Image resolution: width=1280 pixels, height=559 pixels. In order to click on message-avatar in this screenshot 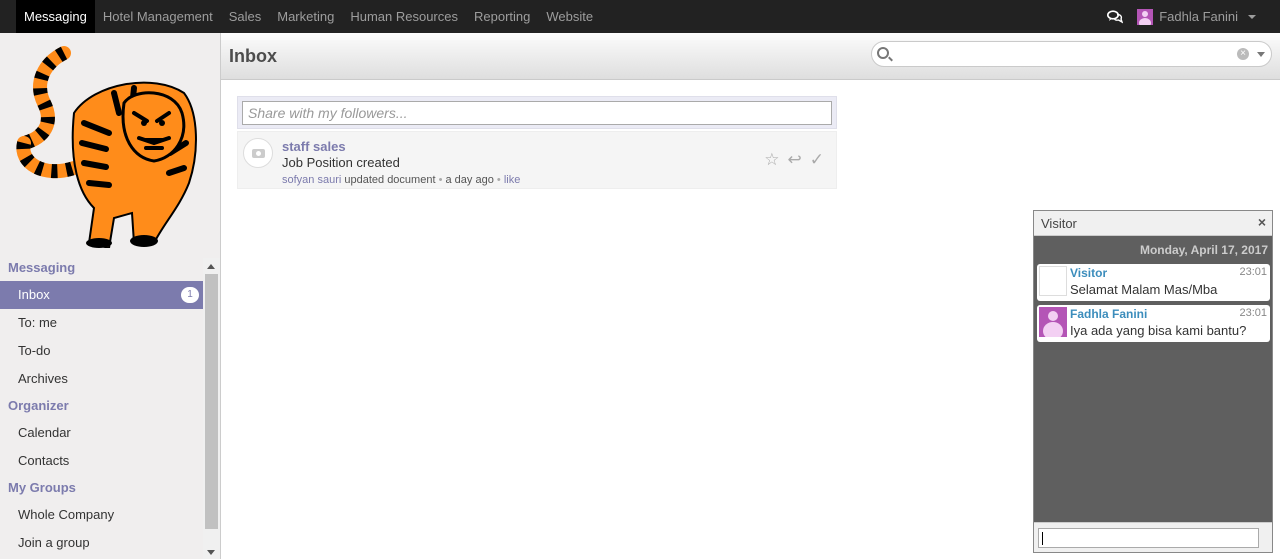, I will do `click(258, 153)`.